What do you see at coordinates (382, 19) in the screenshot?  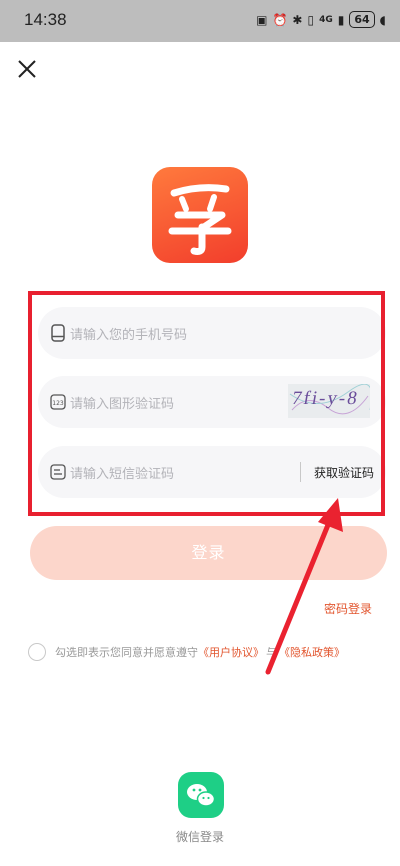 I see `leaf-icon: ◖` at bounding box center [382, 19].